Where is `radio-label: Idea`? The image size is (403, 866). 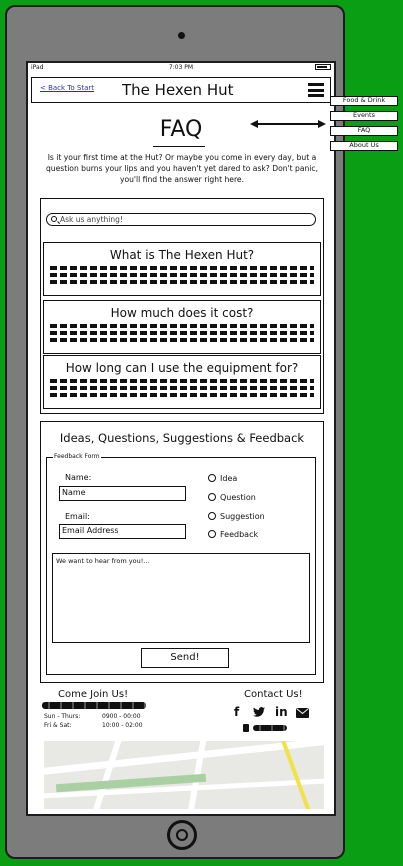 radio-label: Idea is located at coordinates (229, 478).